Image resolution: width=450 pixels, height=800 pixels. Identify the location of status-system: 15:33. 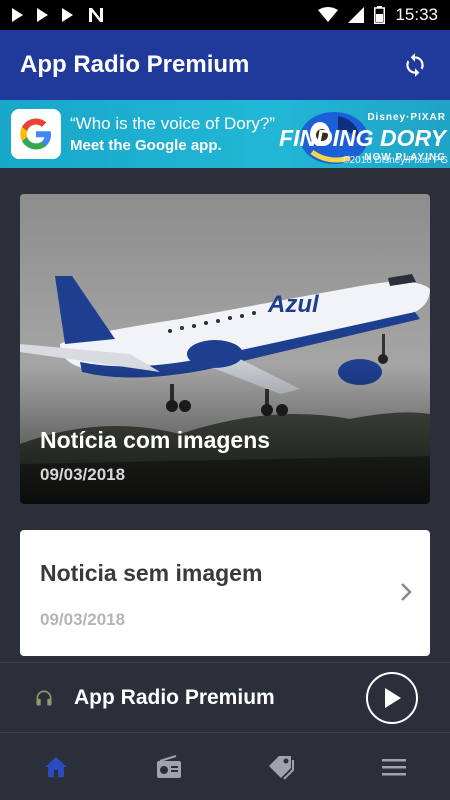
(378, 15).